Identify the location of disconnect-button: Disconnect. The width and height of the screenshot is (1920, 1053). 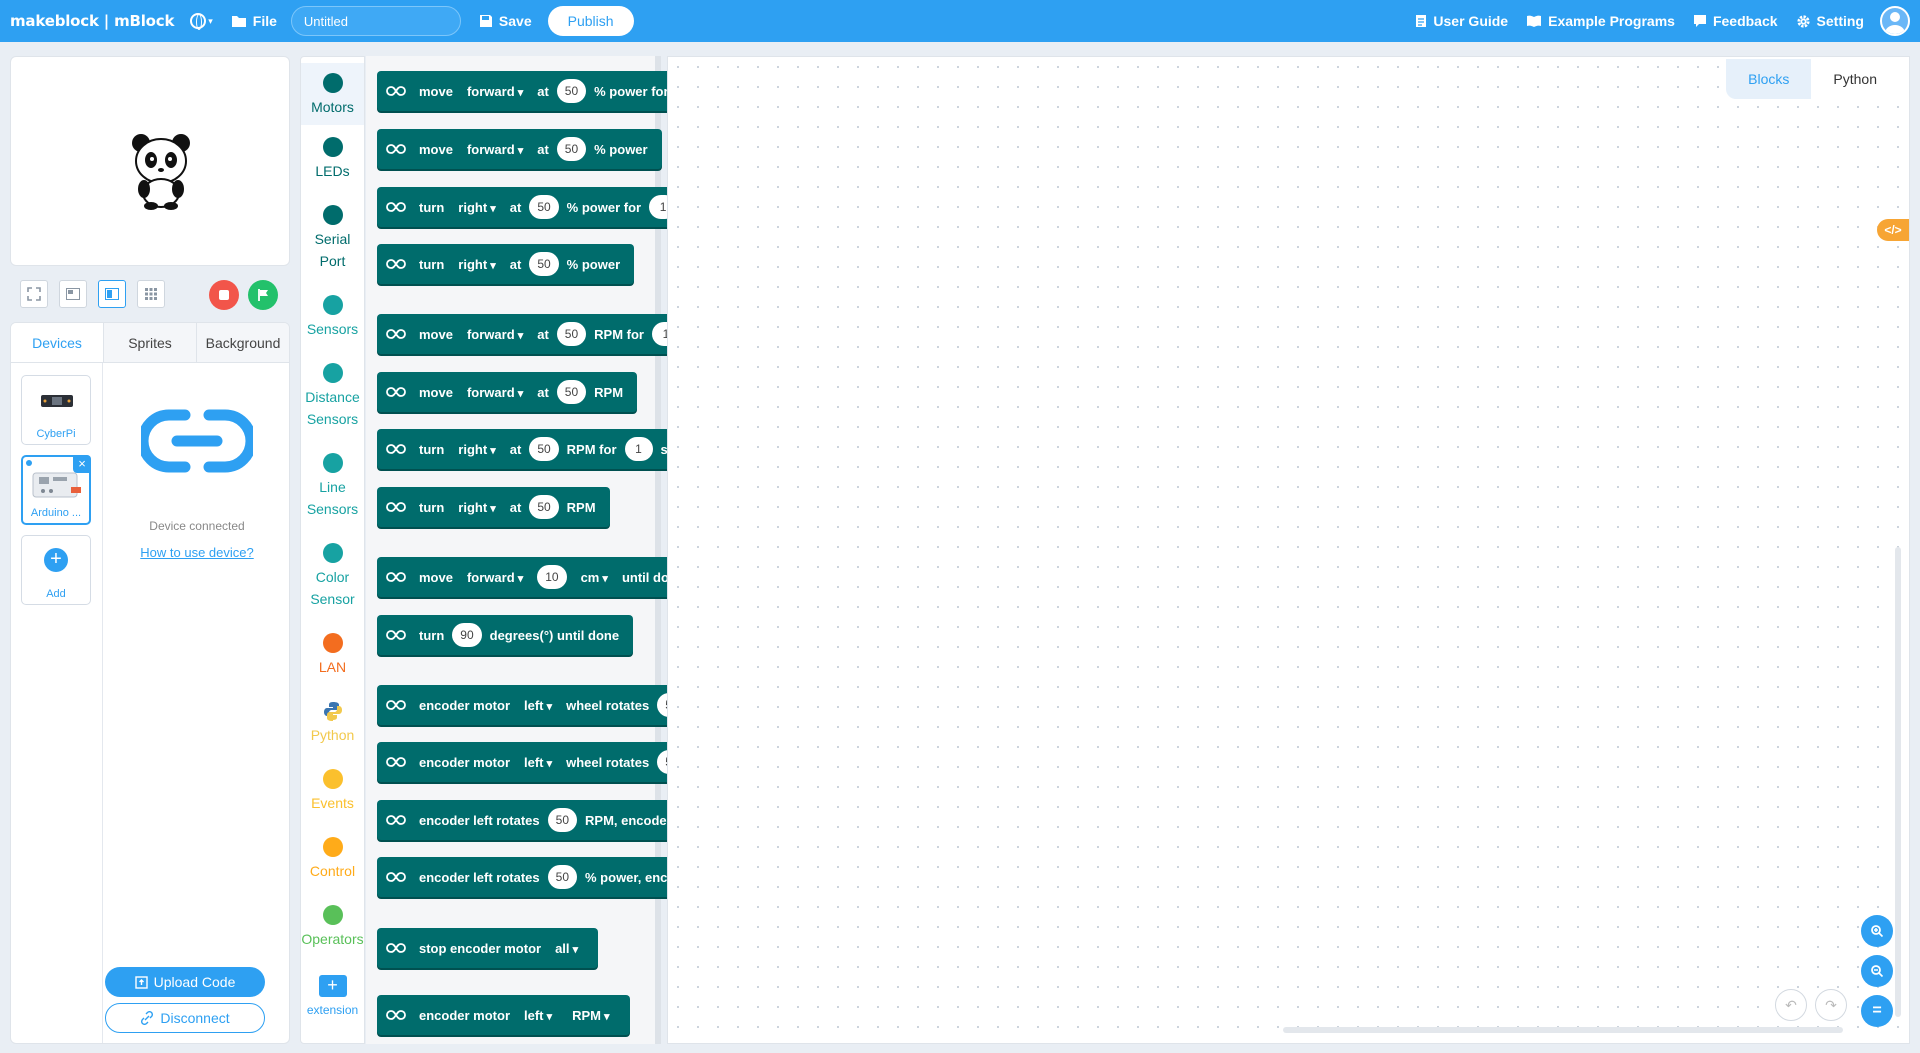
(185, 1018).